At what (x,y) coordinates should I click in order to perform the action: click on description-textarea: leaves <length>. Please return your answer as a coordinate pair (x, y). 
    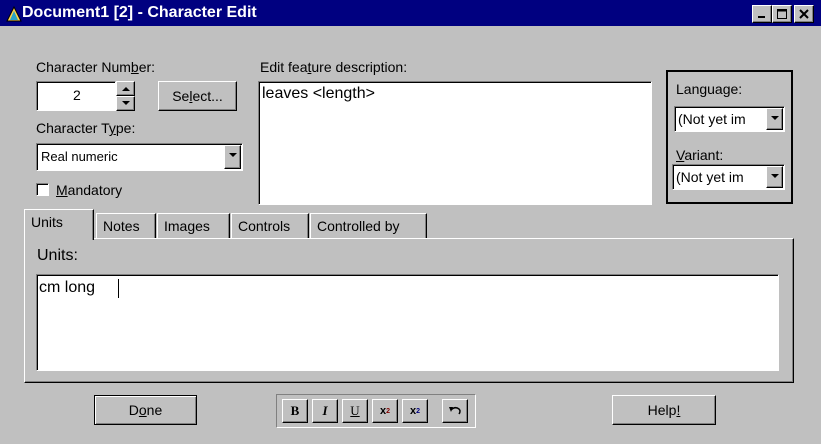
    Looking at the image, I should click on (455, 143).